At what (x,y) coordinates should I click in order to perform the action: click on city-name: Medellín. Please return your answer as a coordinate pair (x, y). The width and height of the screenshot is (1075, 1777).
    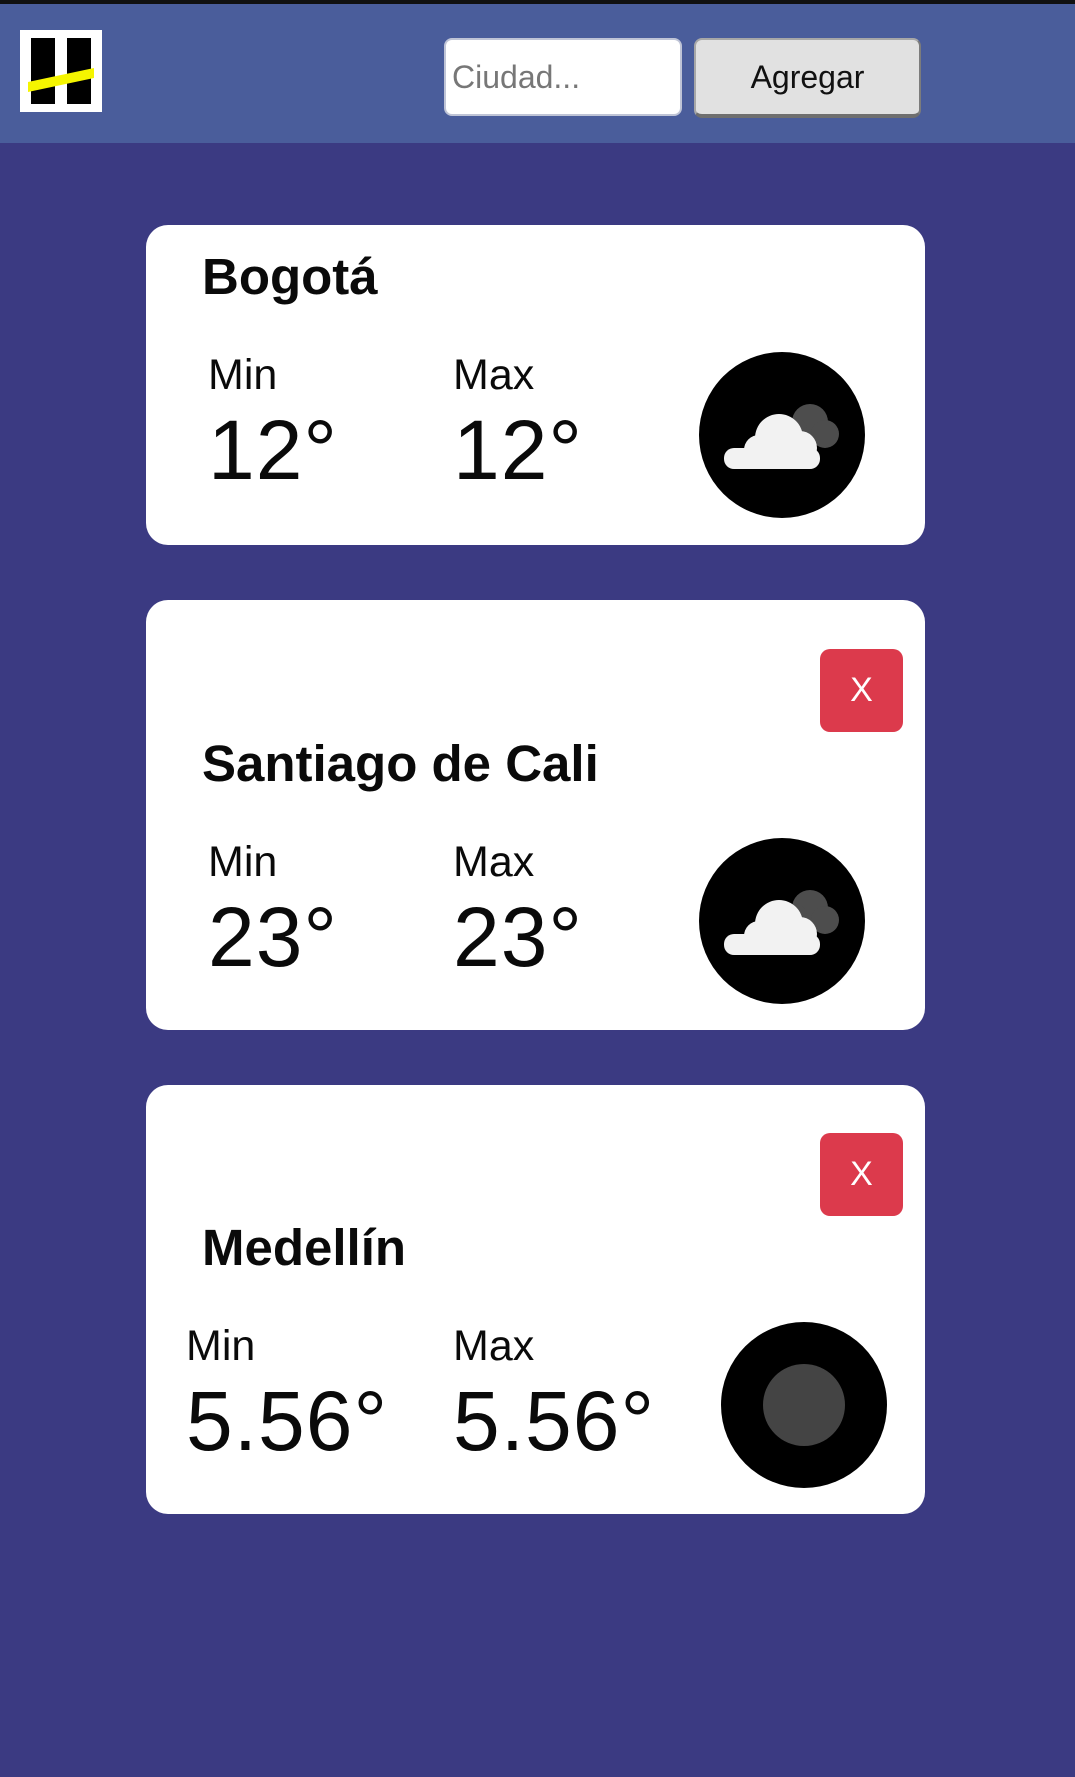
    Looking at the image, I should click on (304, 1247).